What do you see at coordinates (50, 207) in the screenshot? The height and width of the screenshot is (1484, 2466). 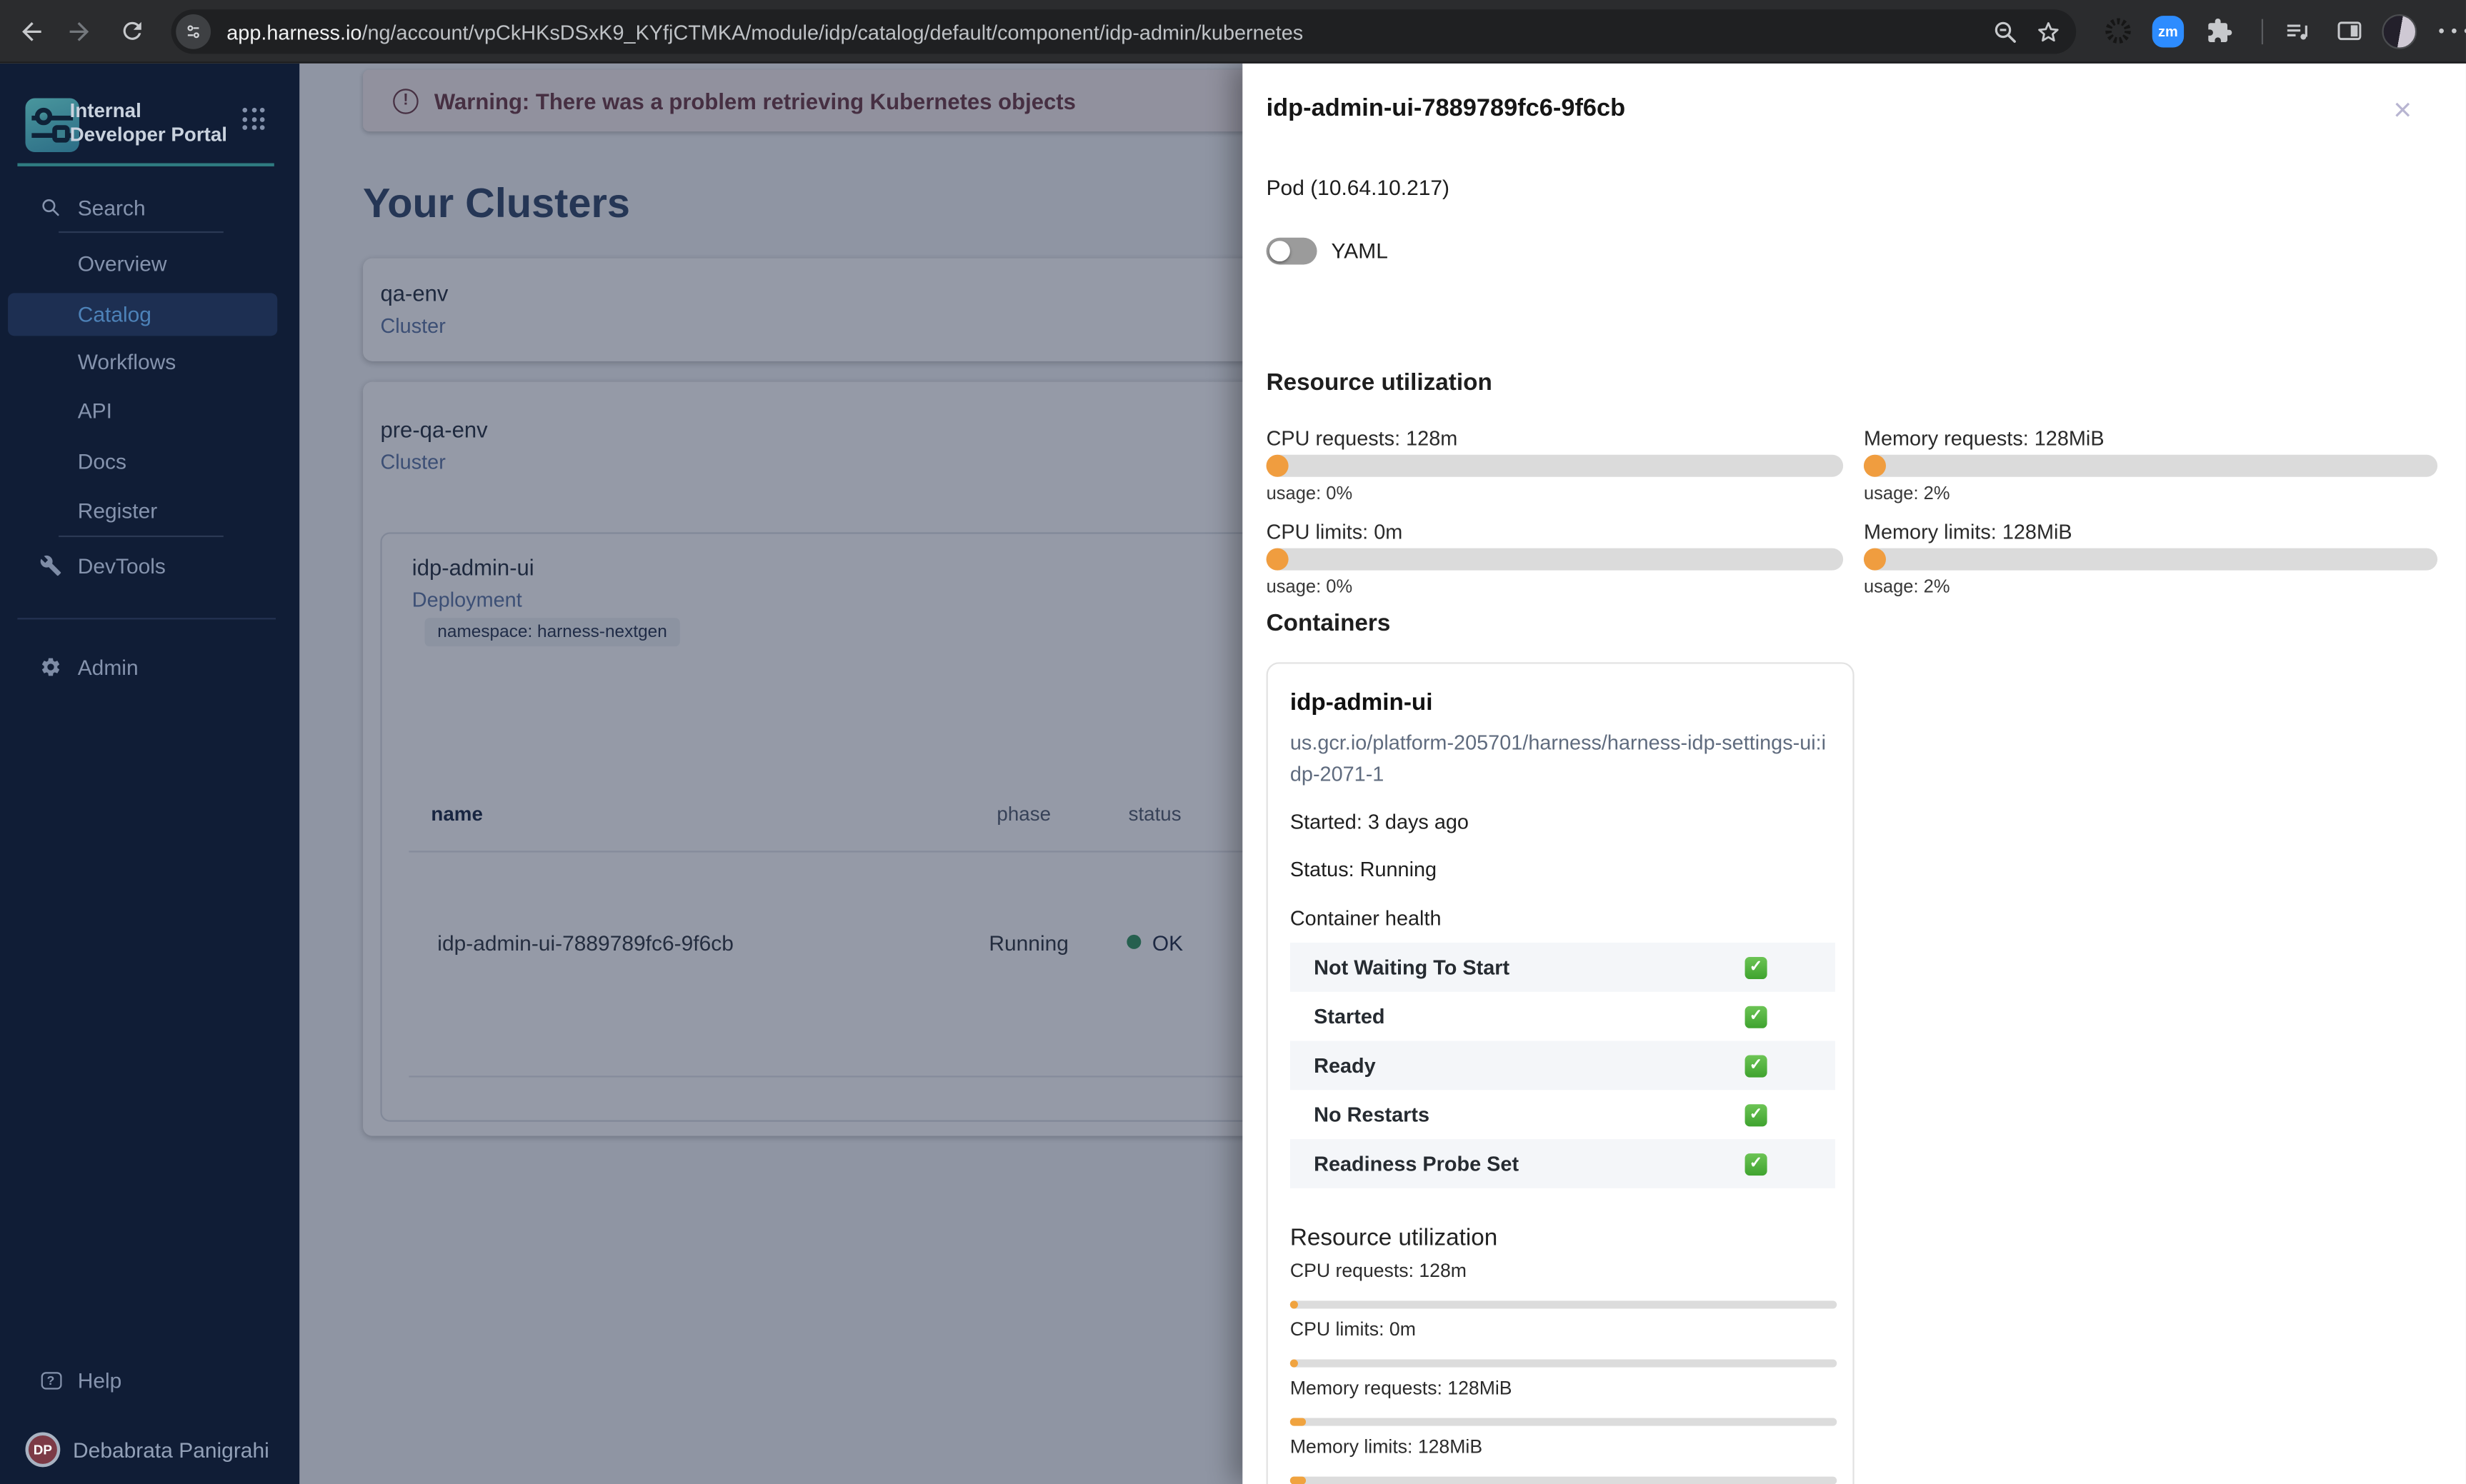 I see `search-icon` at bounding box center [50, 207].